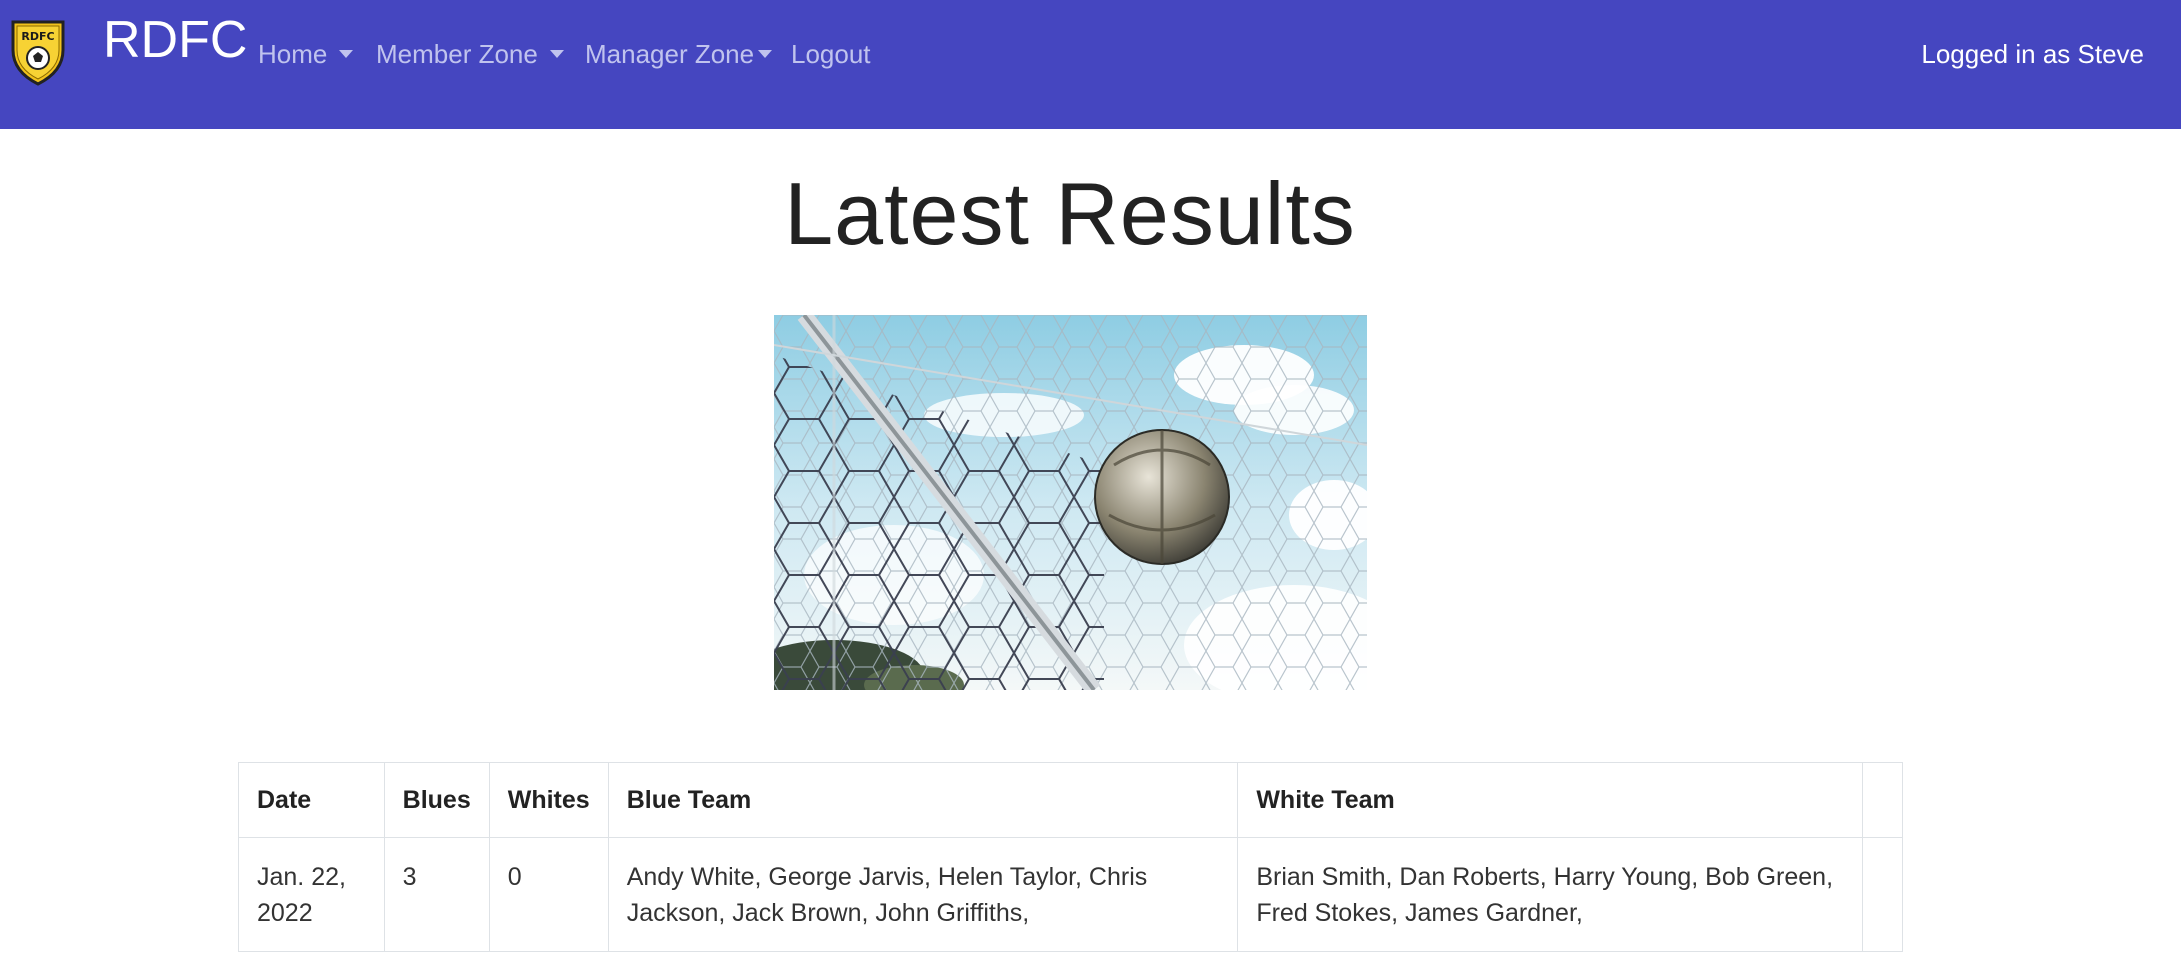 This screenshot has width=2181, height=958. What do you see at coordinates (1070, 213) in the screenshot?
I see `page-title: Latest Results` at bounding box center [1070, 213].